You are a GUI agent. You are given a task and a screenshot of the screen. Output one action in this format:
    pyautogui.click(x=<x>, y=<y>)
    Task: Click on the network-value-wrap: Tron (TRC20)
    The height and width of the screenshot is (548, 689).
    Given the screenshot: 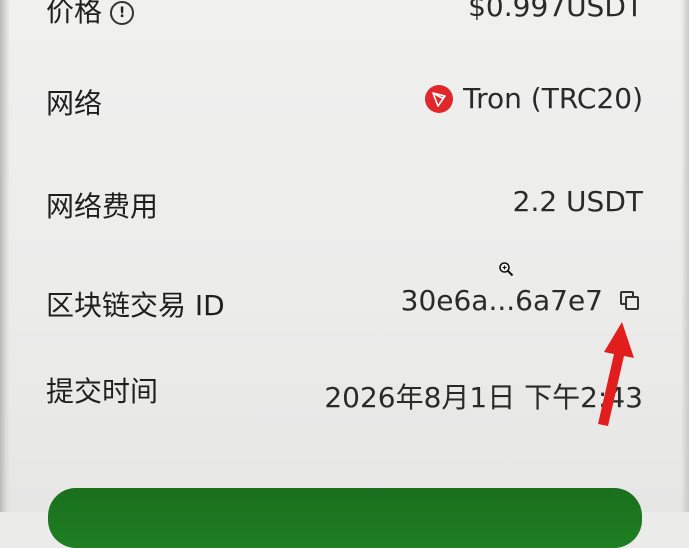 What is the action you would take?
    pyautogui.click(x=534, y=98)
    